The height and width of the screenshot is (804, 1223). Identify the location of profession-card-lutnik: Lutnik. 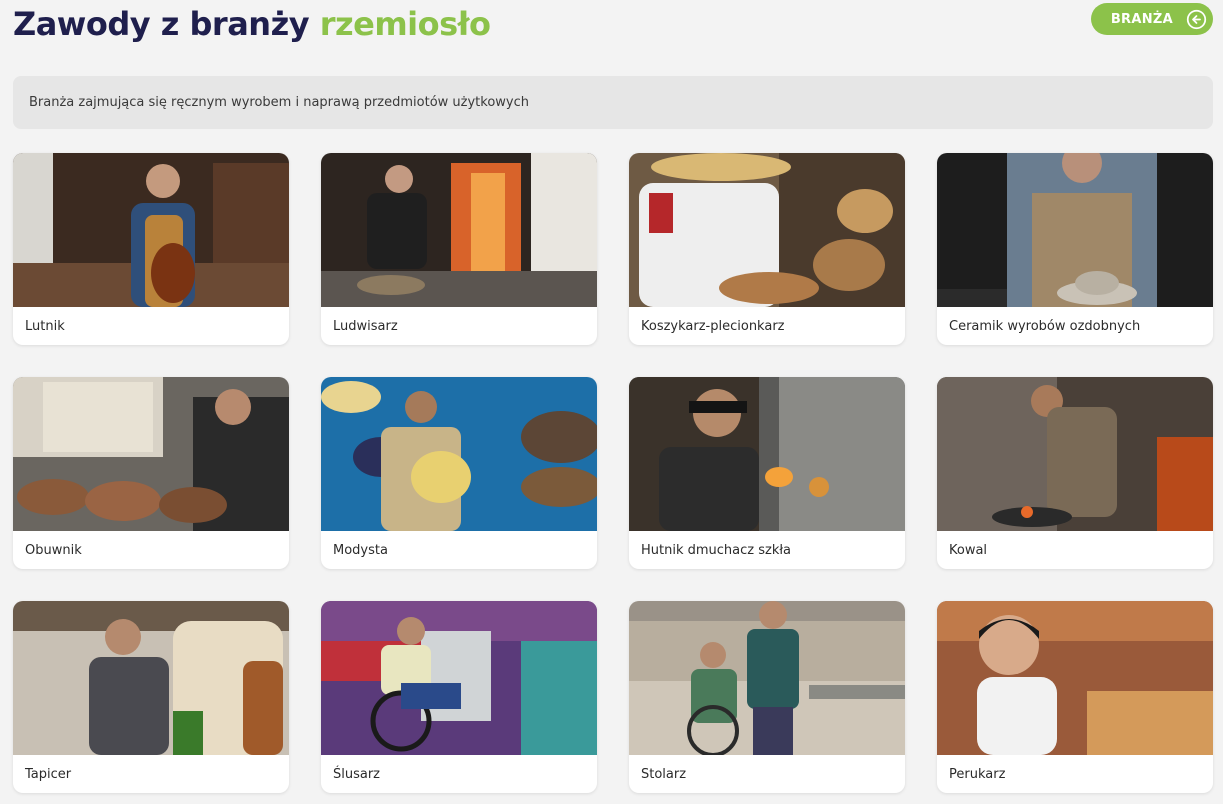
(151, 249).